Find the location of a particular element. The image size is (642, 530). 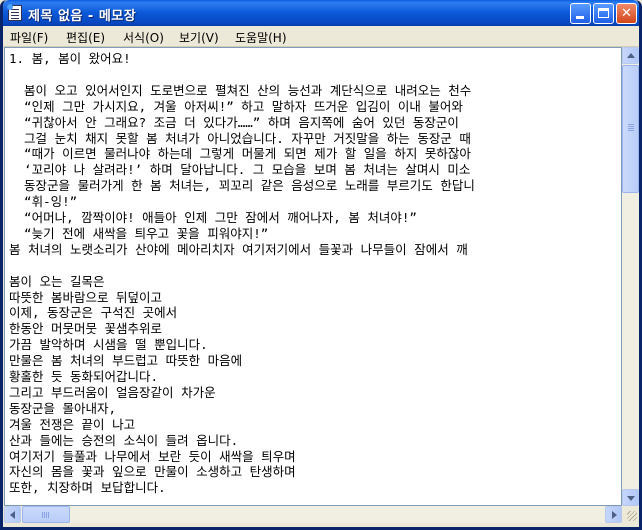

minimize-icon is located at coordinates (580, 17).